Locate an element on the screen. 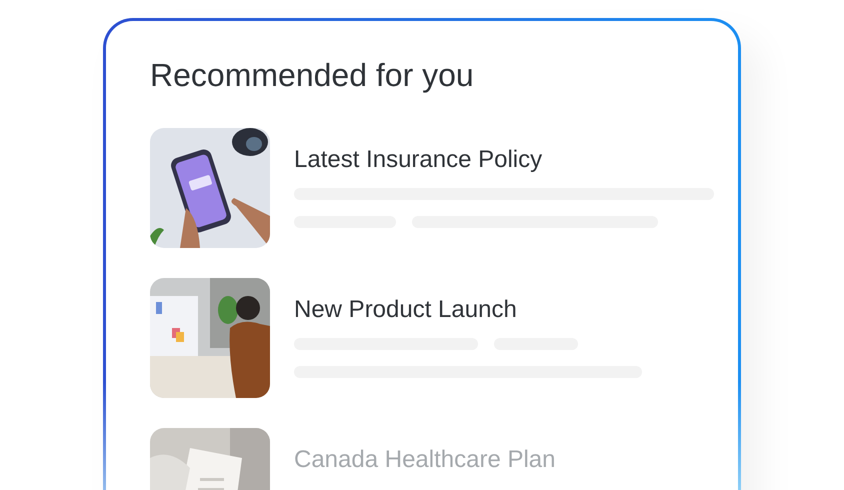 This screenshot has width=844, height=490. item-title: New Product Launch is located at coordinates (468, 310).